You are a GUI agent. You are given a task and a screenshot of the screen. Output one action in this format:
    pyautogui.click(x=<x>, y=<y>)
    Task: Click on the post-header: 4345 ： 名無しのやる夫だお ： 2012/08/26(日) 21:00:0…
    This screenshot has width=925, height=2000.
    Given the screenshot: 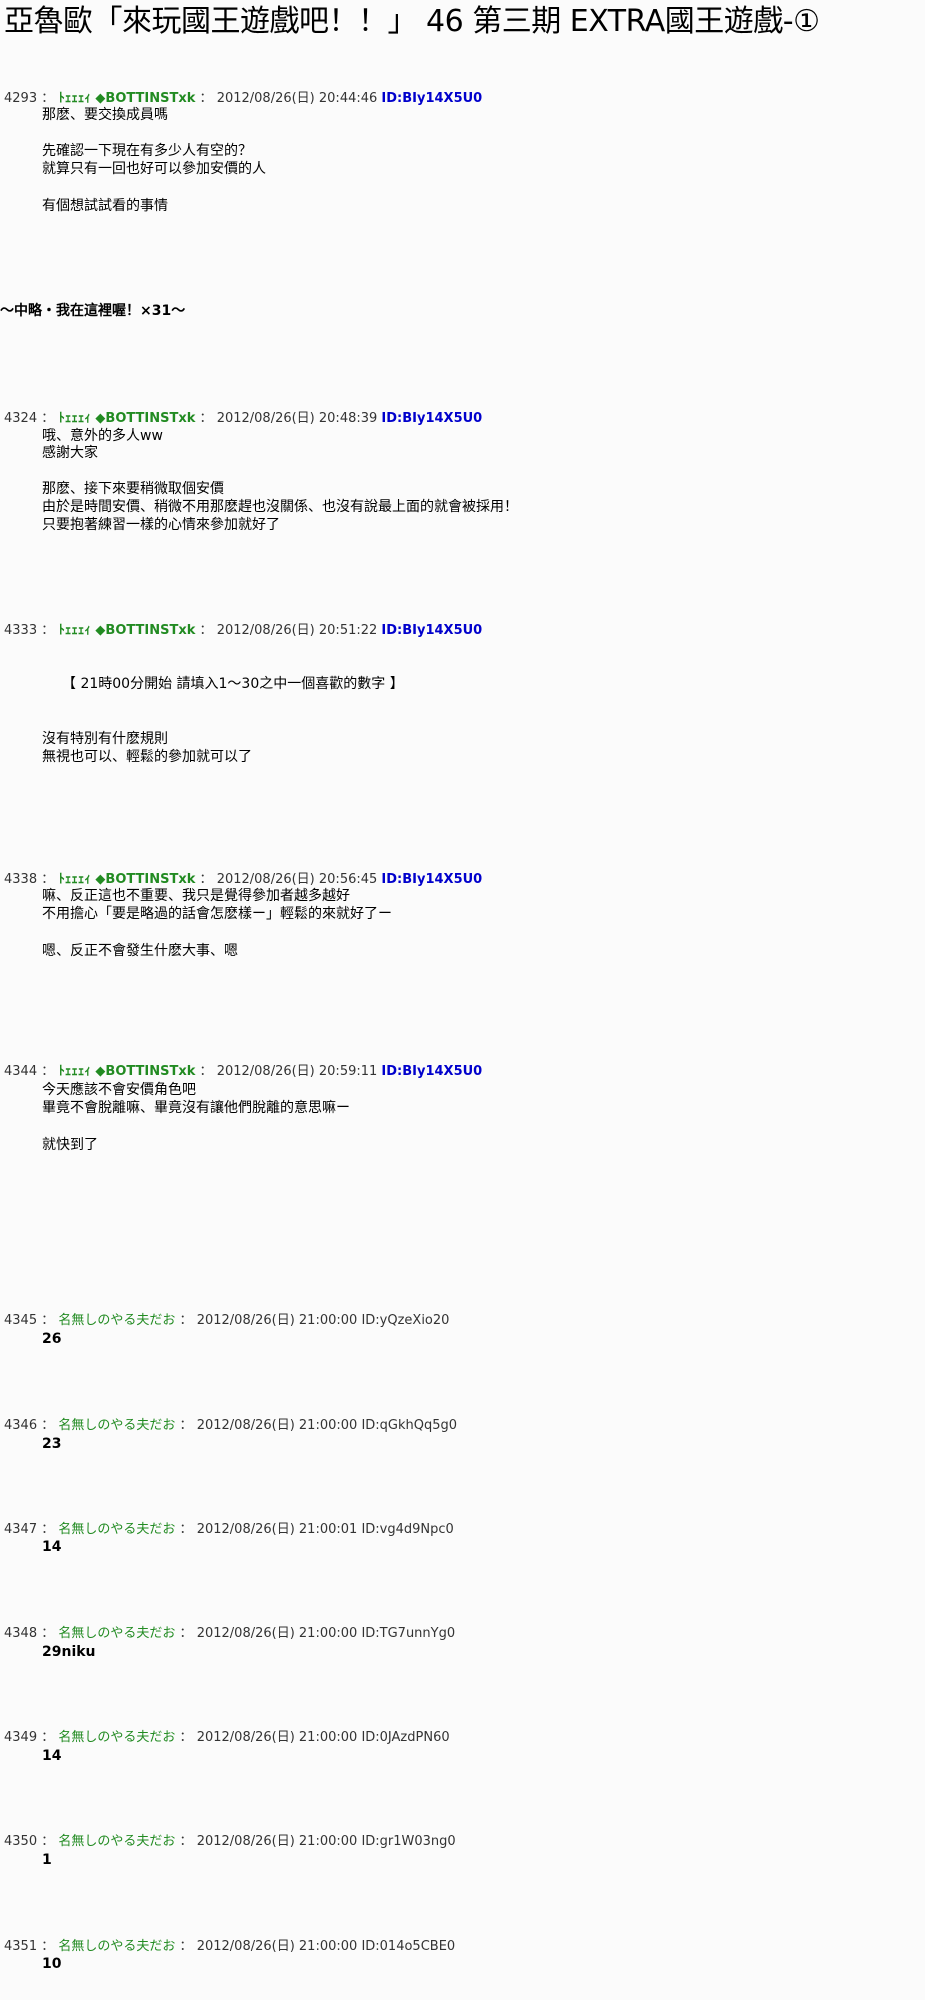 What is the action you would take?
    pyautogui.click(x=226, y=1321)
    